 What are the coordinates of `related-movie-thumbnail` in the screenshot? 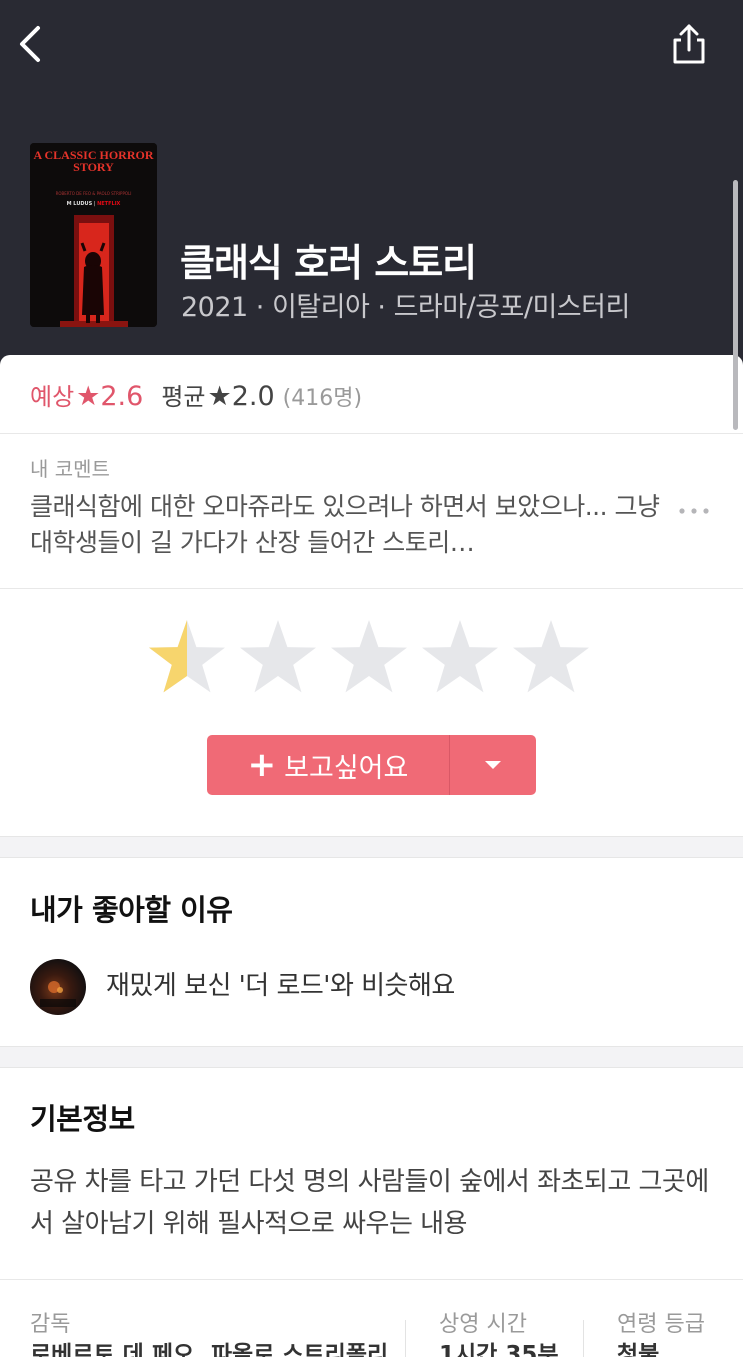 It's located at (58, 987).